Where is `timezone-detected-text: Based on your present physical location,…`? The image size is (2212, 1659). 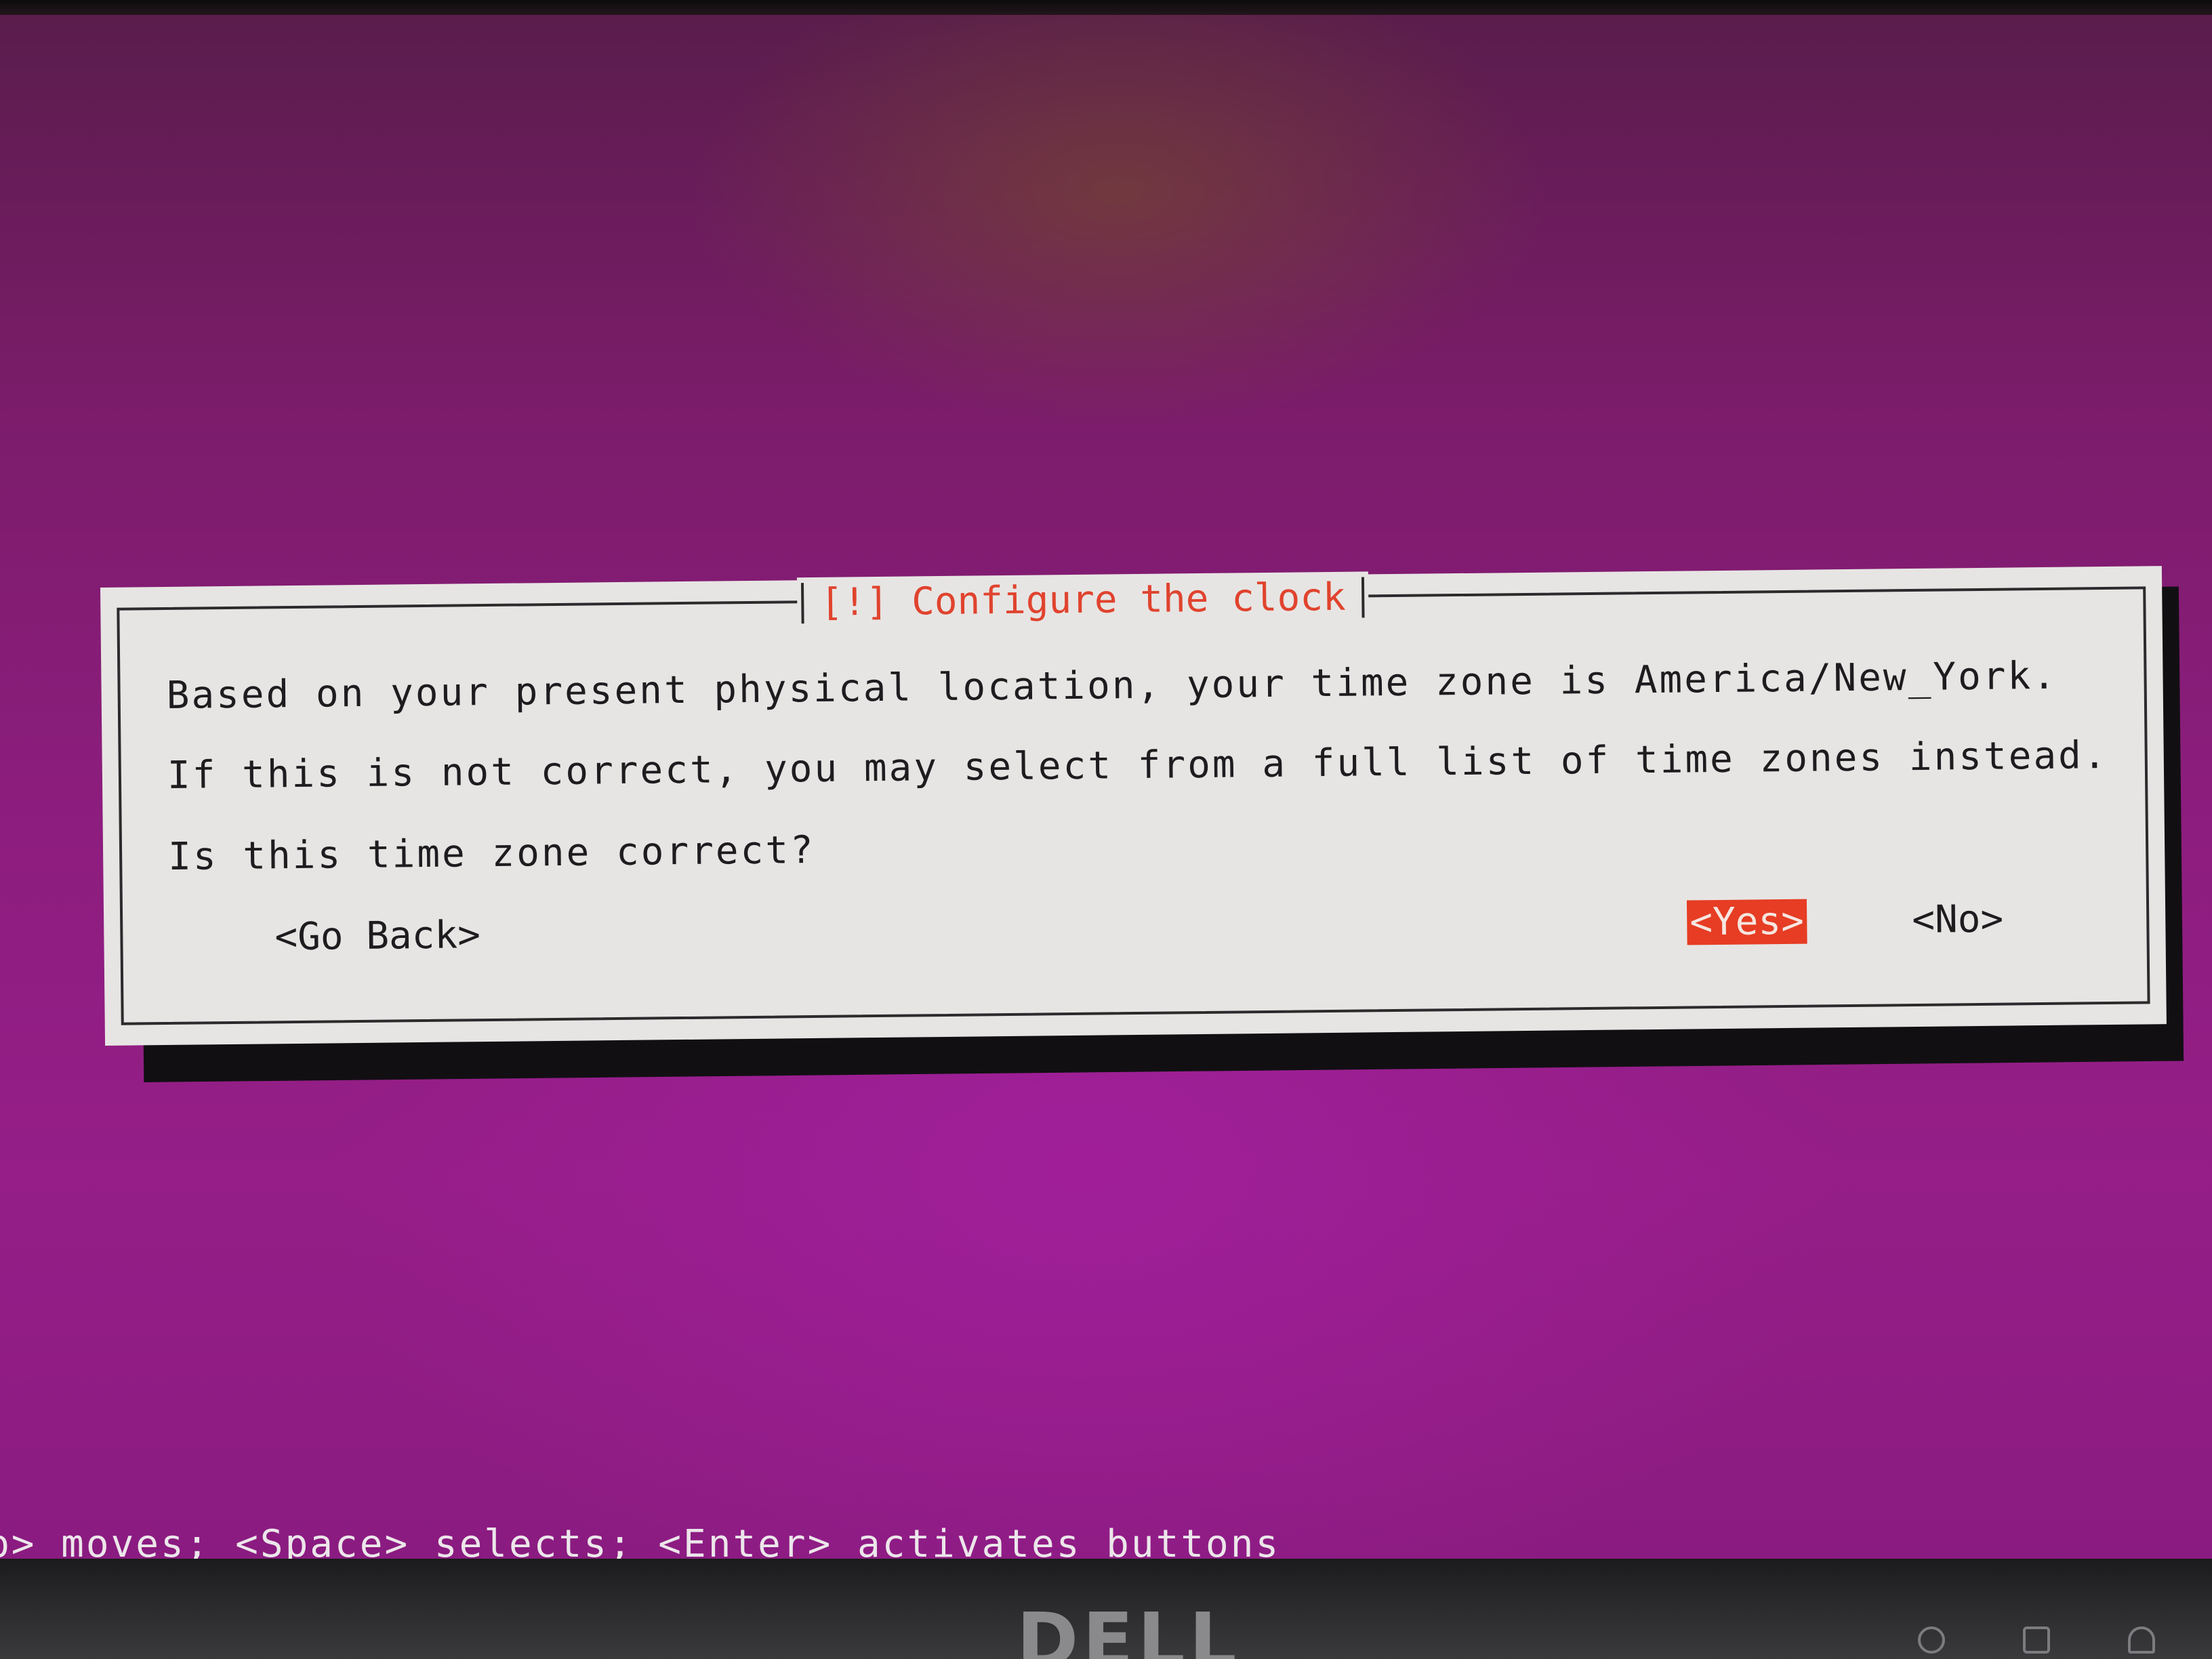 timezone-detected-text: Based on your present physical location,… is located at coordinates (1112, 685).